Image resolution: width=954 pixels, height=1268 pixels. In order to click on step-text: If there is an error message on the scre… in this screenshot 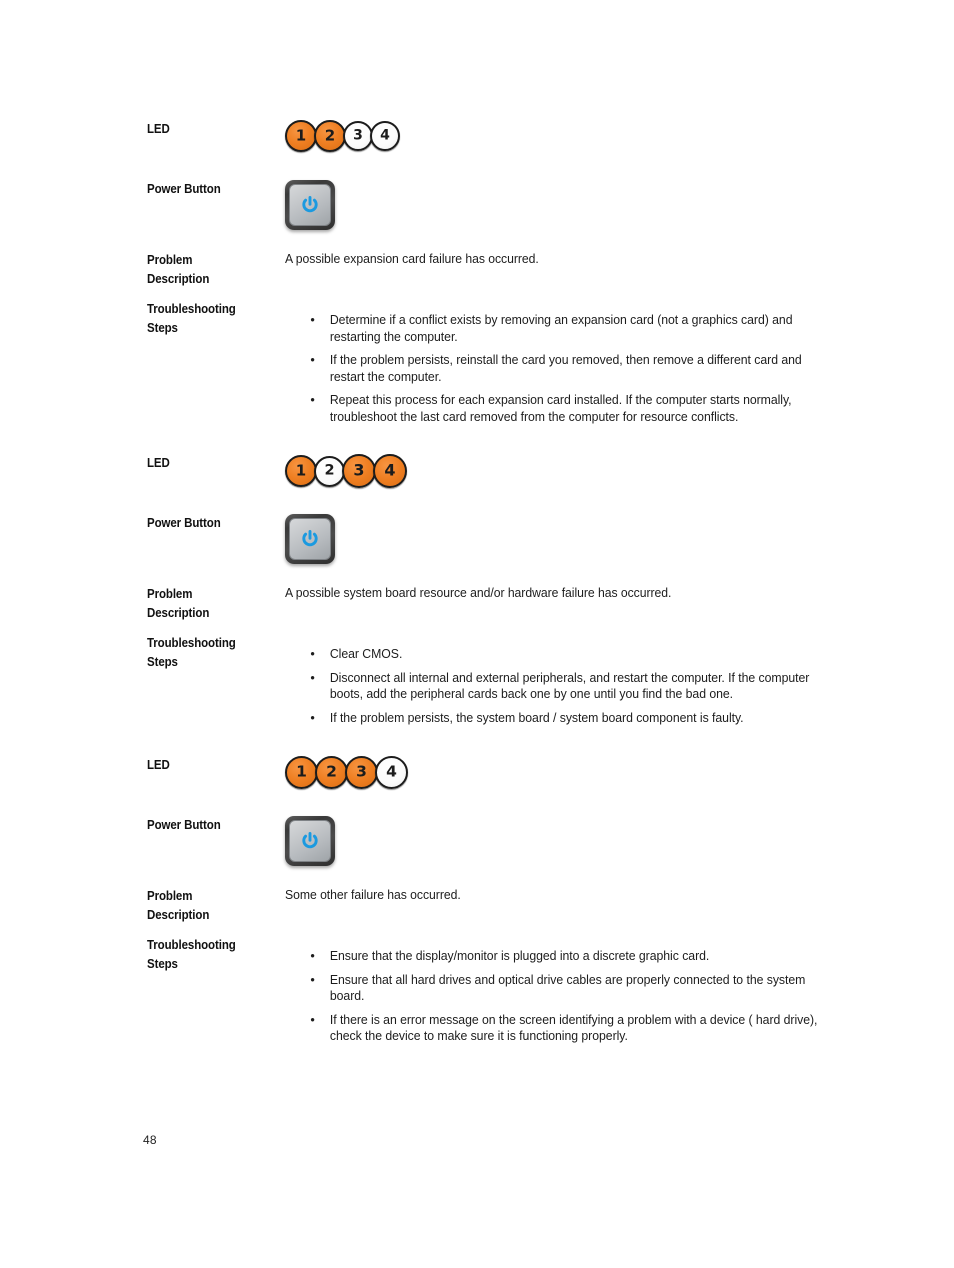, I will do `click(573, 1028)`.